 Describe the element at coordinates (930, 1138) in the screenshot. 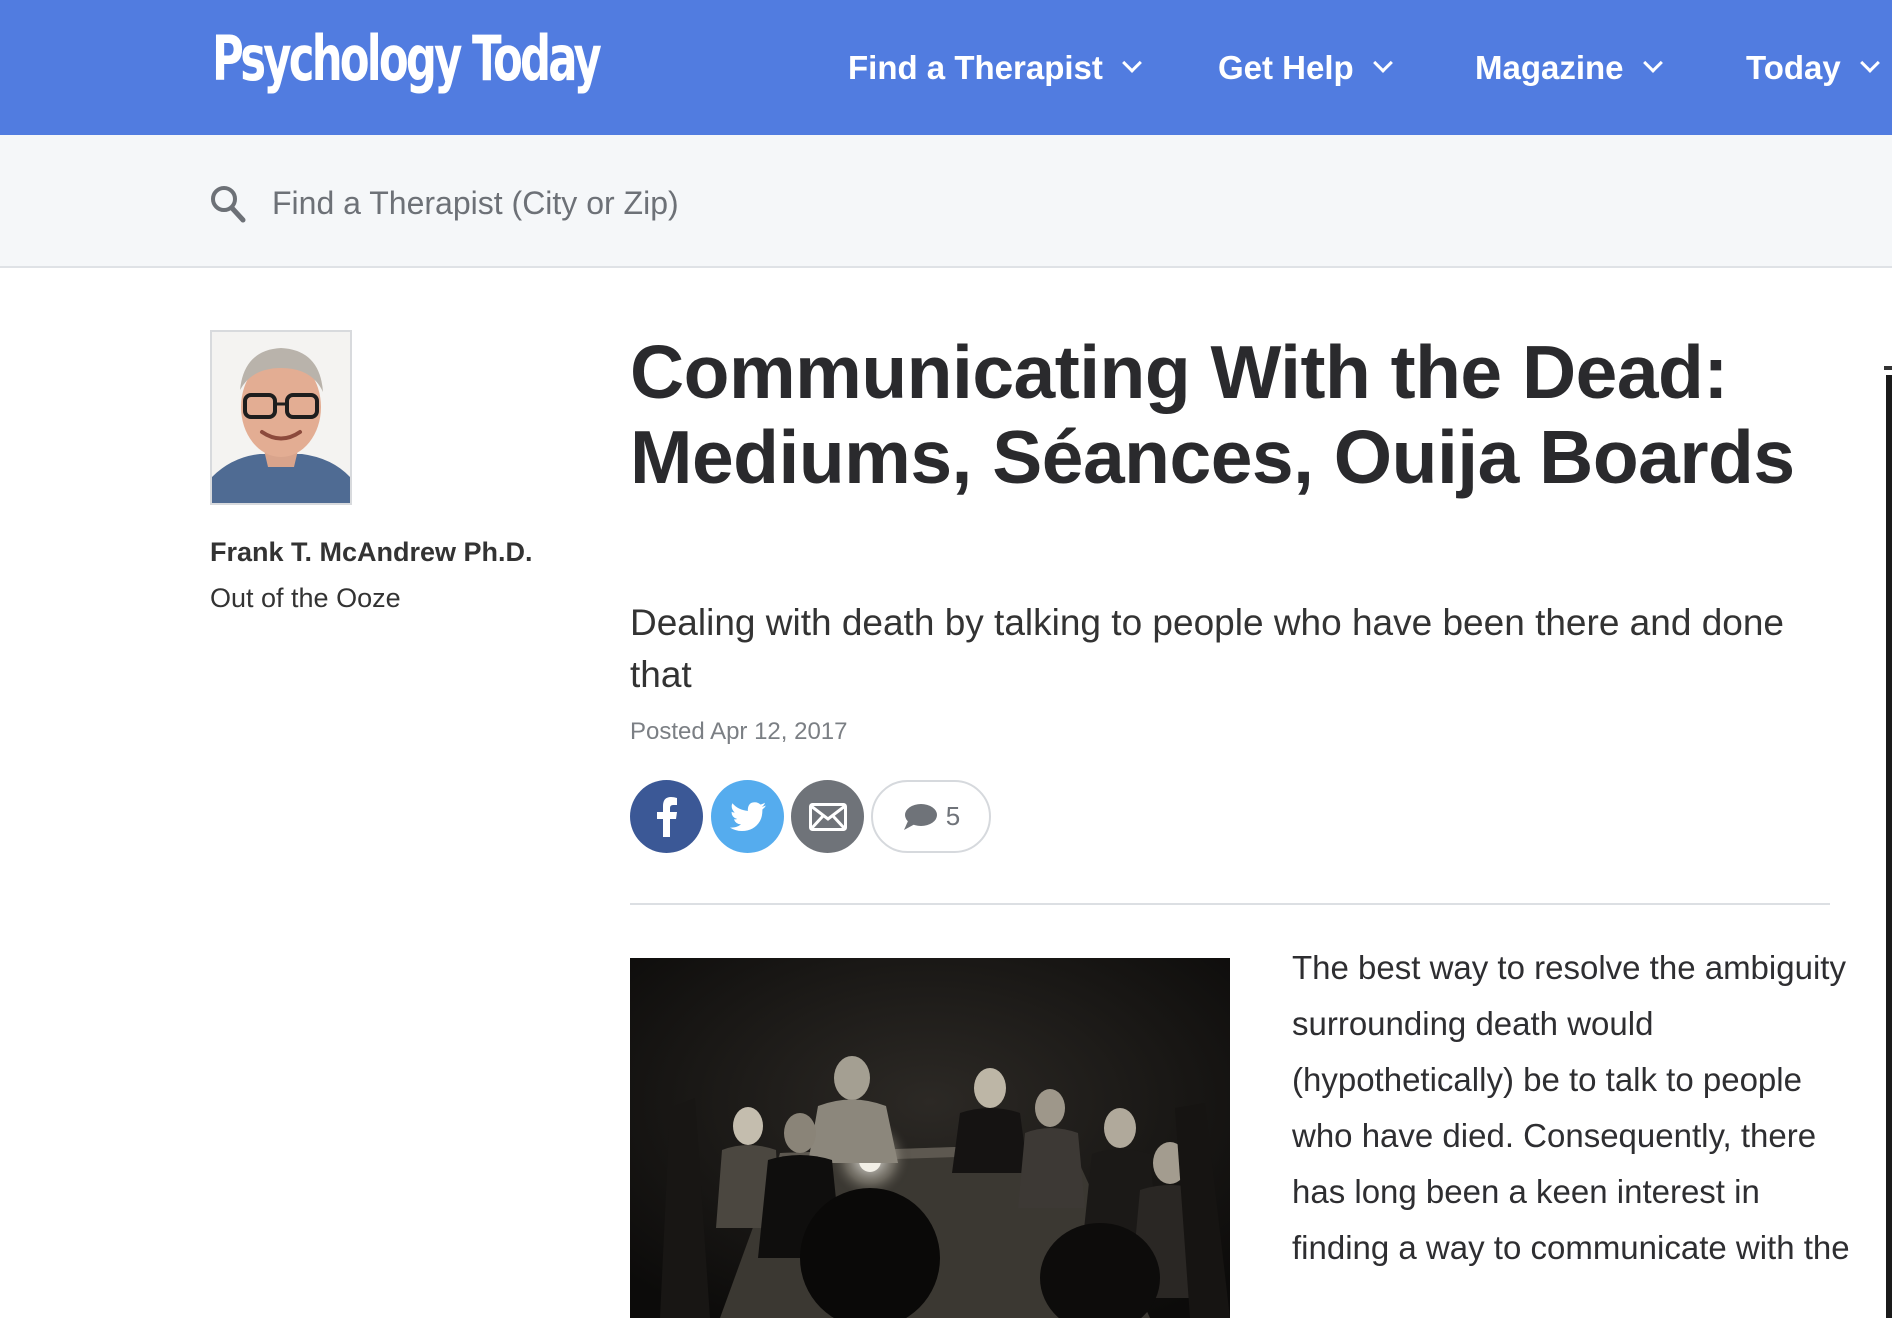

I see `article-photo` at that location.